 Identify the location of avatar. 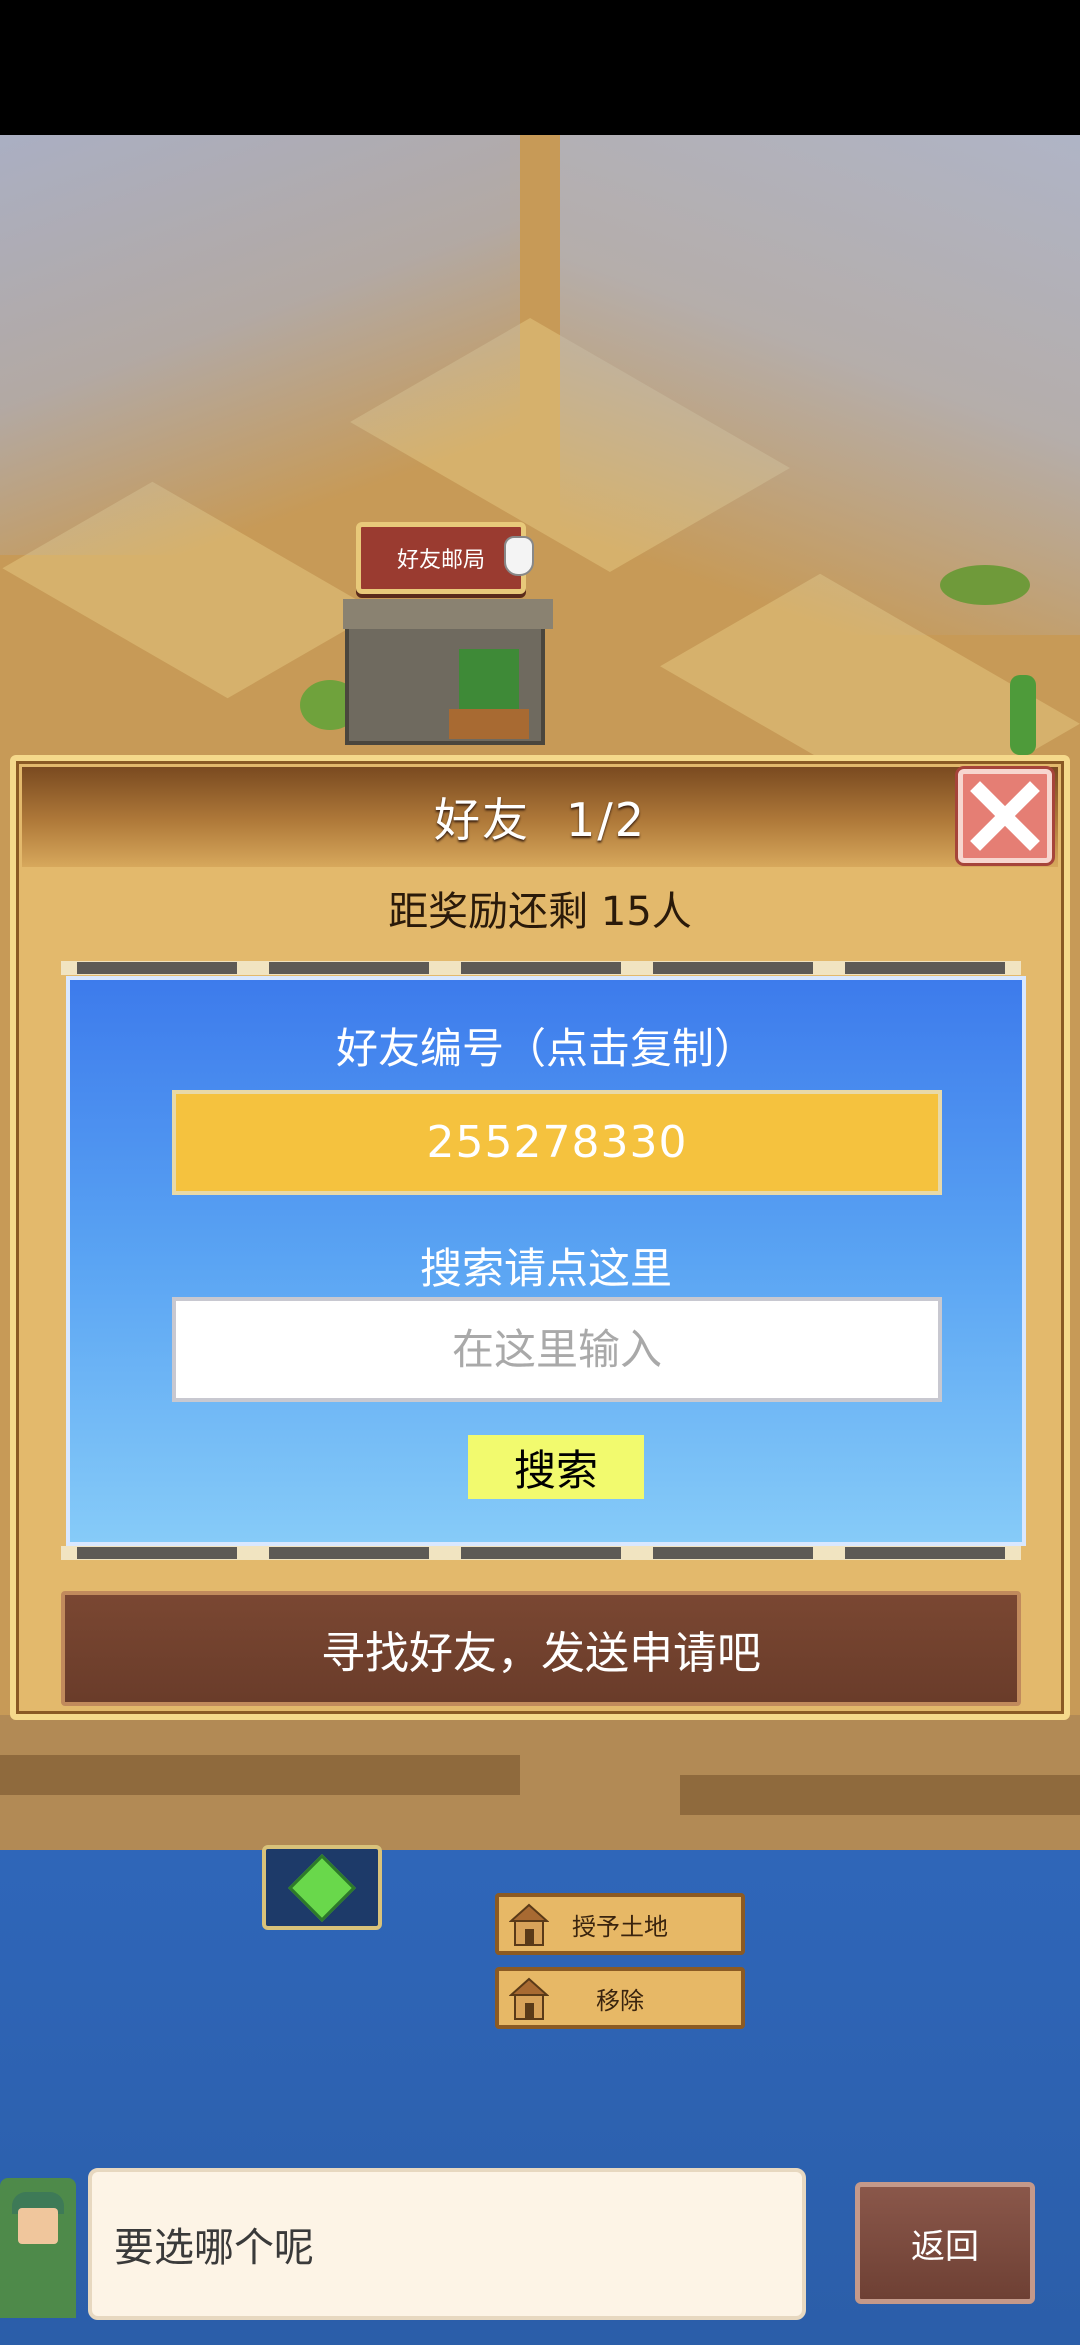
(38, 2248).